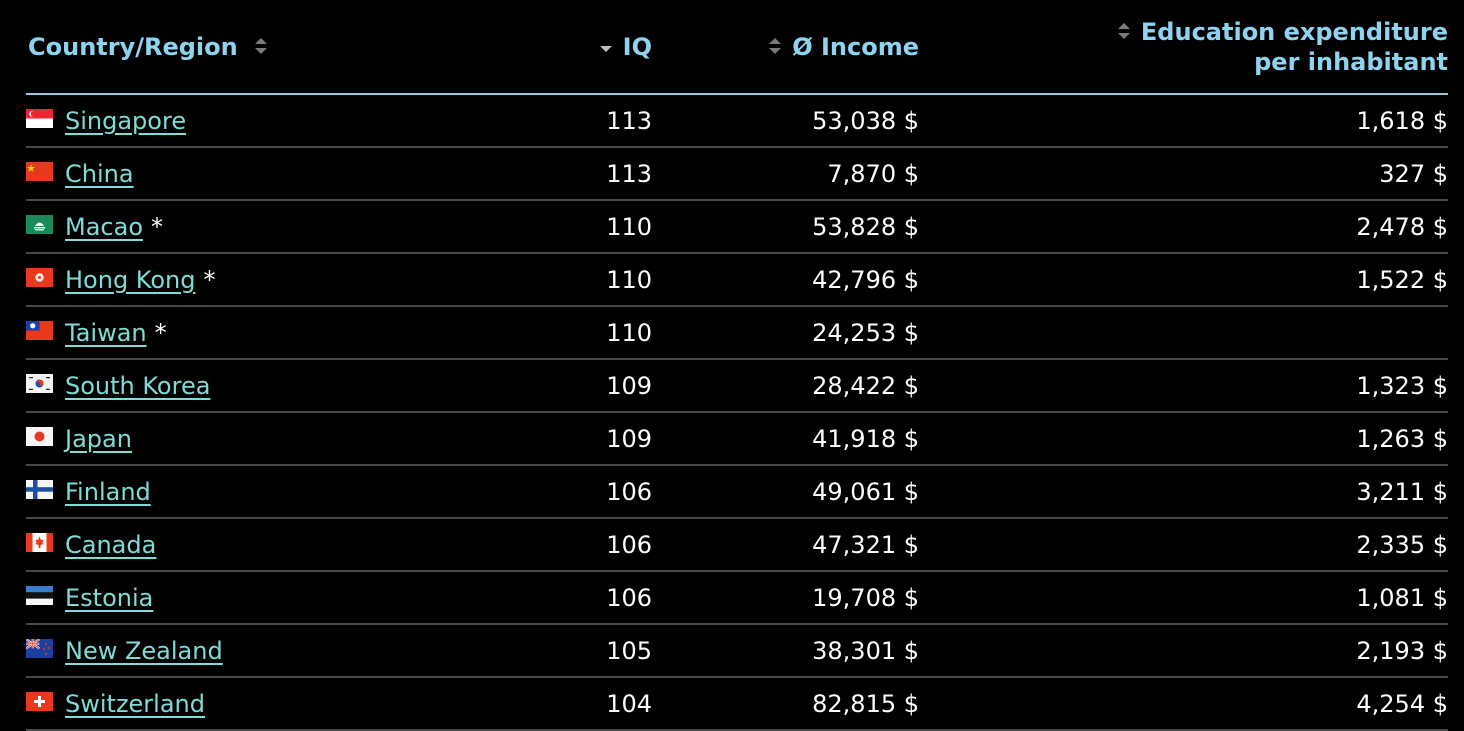  I want to click on country-link: Hong Kong, so click(130, 280).